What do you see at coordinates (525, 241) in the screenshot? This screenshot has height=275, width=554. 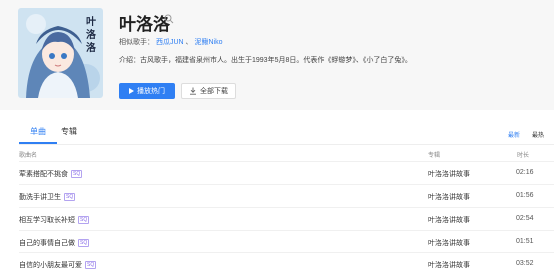 I see `song-duration: 01:51` at bounding box center [525, 241].